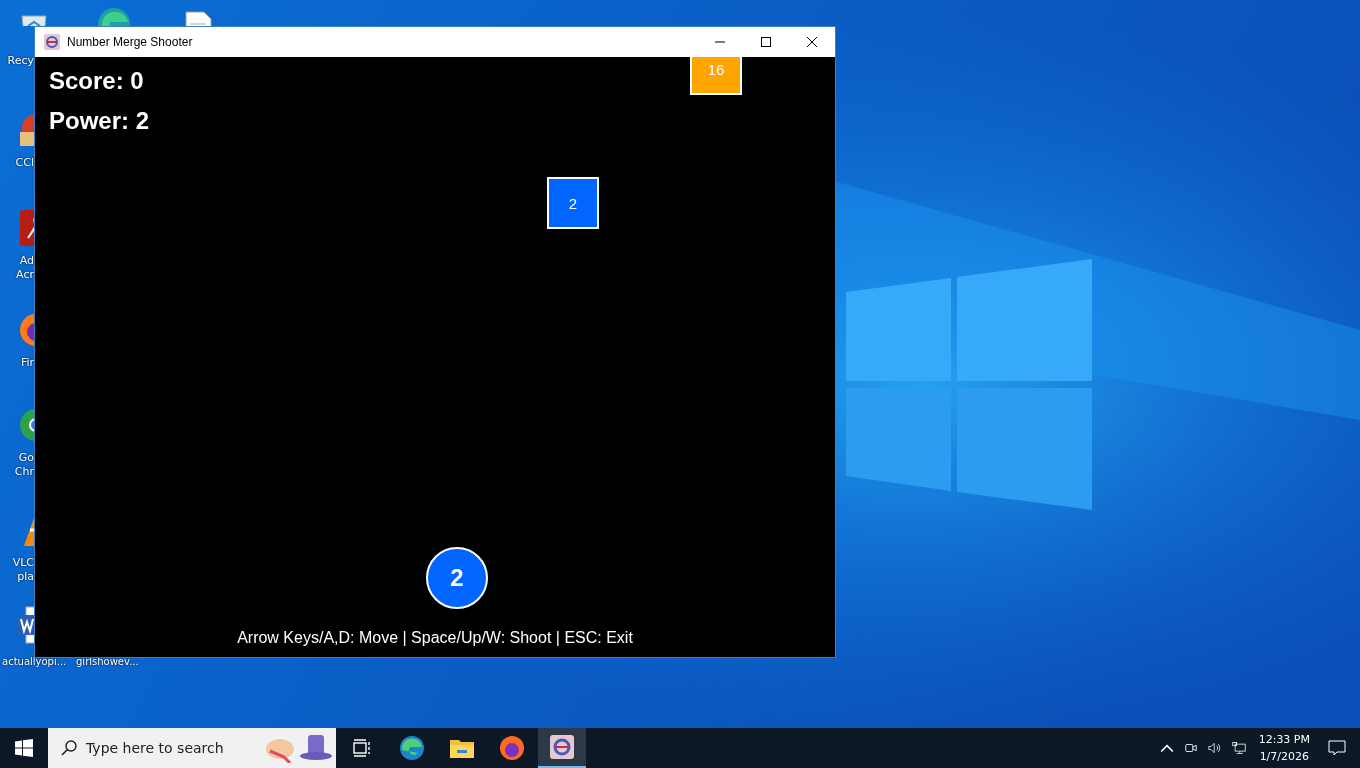 This screenshot has width=1360, height=768. Describe the element at coordinates (512, 748) in the screenshot. I see `firefox-icon` at that location.